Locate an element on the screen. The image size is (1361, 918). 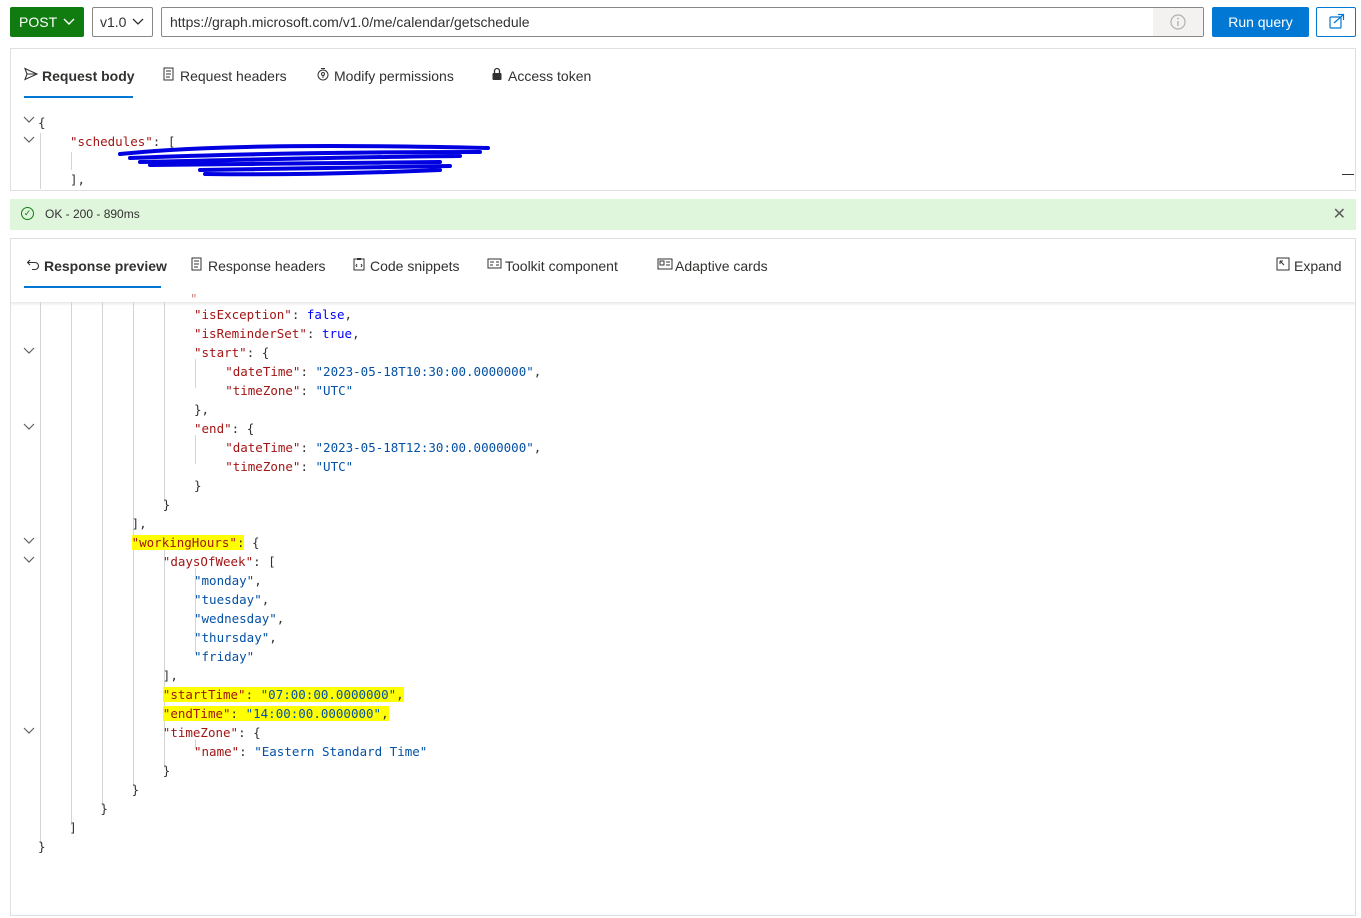
json-string: "thursday" is located at coordinates (232, 637).